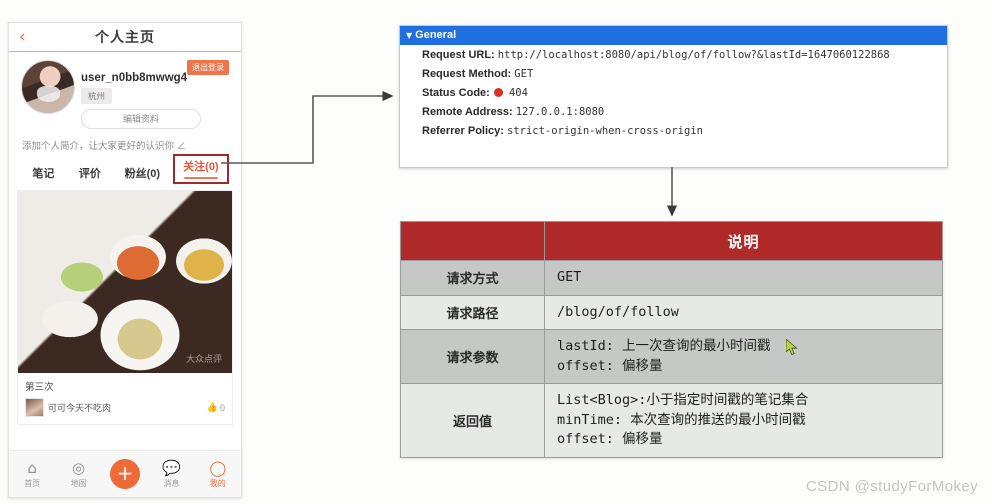 Image resolution: width=992 pixels, height=504 pixels. I want to click on nav-label-map: 地图, so click(78, 483).